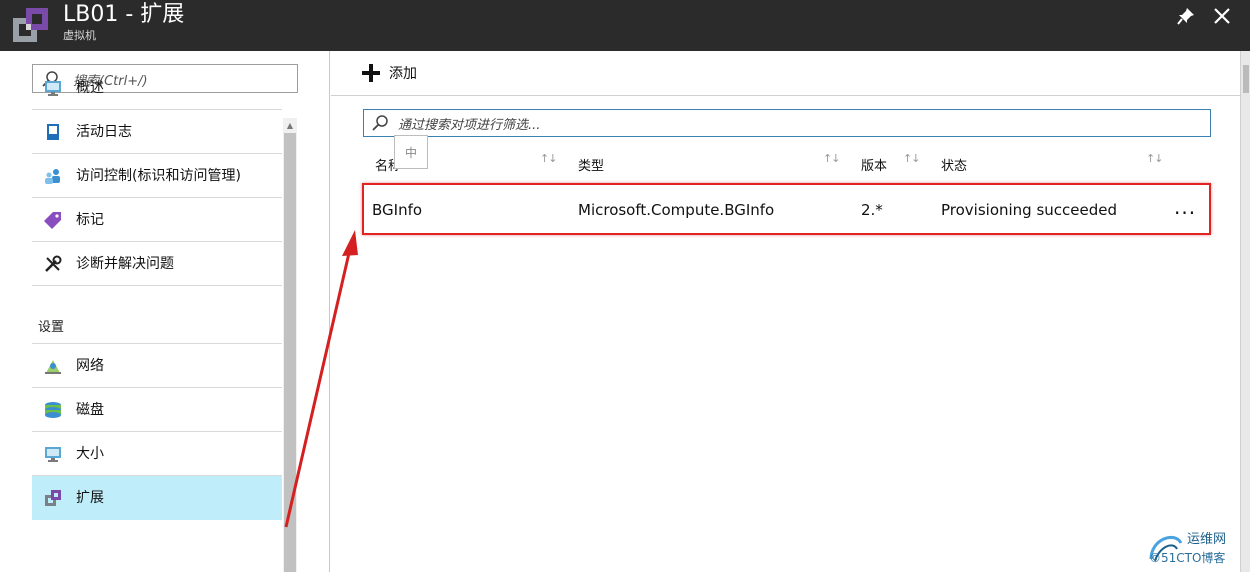  Describe the element at coordinates (90, 498) in the screenshot. I see `sidebar-item-label: 扩展` at that location.